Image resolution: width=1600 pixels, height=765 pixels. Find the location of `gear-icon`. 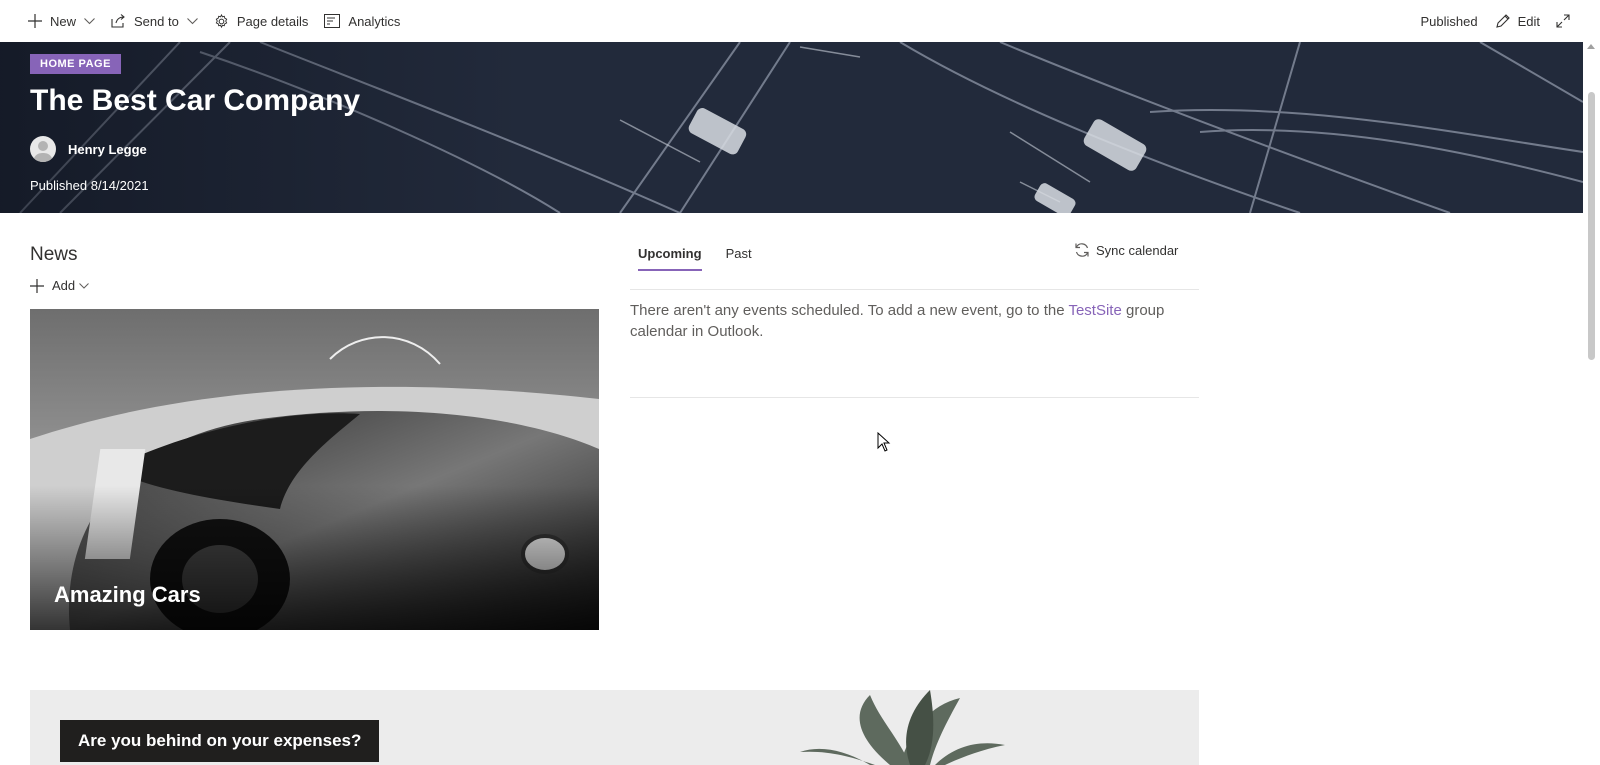

gear-icon is located at coordinates (221, 20).